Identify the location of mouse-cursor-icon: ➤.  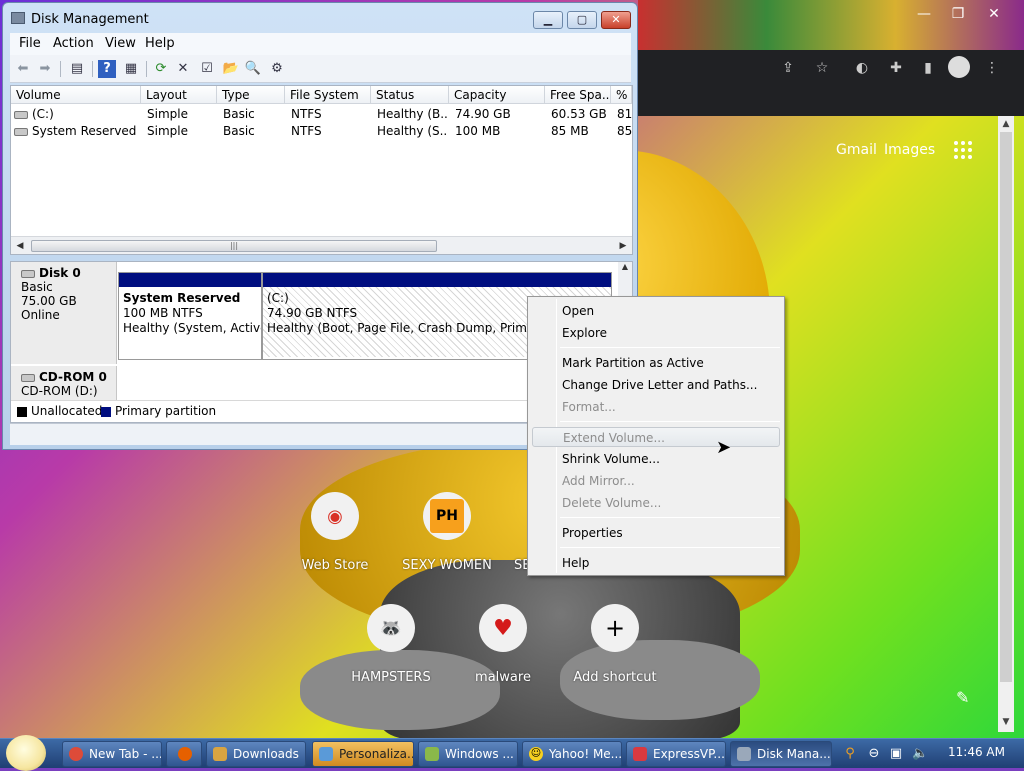
(724, 447).